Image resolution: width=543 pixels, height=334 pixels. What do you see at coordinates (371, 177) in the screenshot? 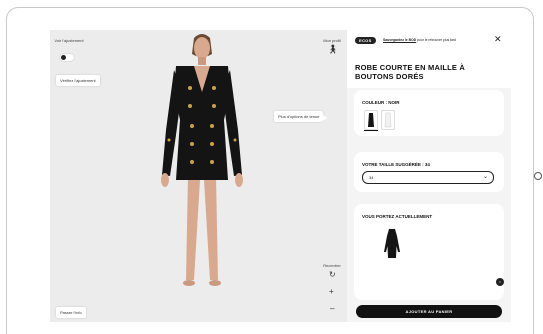
I see `size-select-value: 34` at bounding box center [371, 177].